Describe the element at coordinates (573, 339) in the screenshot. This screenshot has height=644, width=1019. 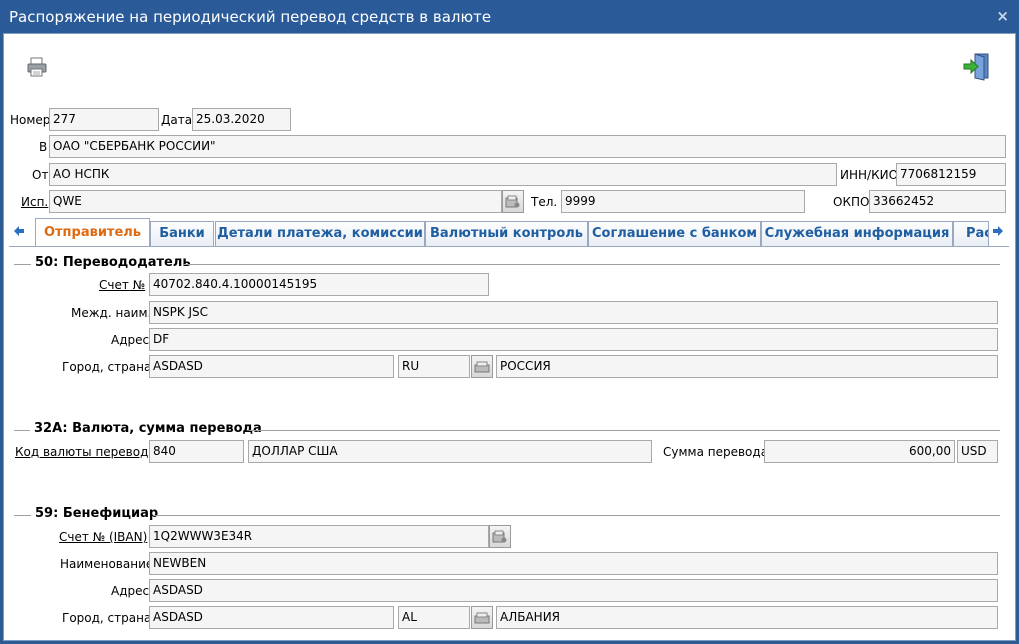
I see `sender-address-field: DF` at that location.